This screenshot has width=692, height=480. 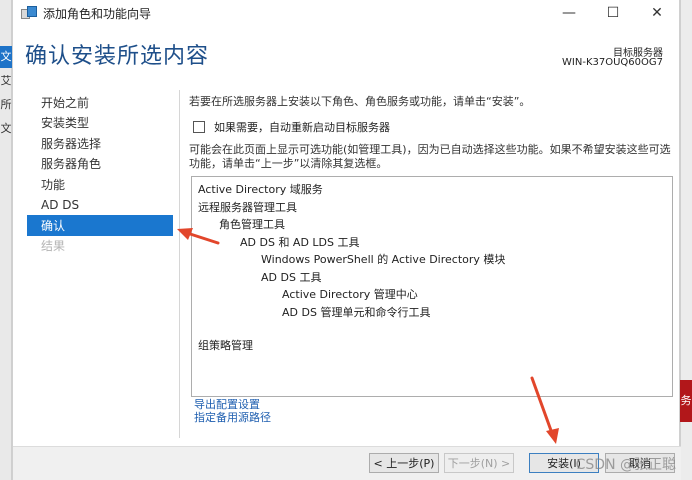 What do you see at coordinates (100, 225) in the screenshot?
I see `nav-step-confirmation: 确认` at bounding box center [100, 225].